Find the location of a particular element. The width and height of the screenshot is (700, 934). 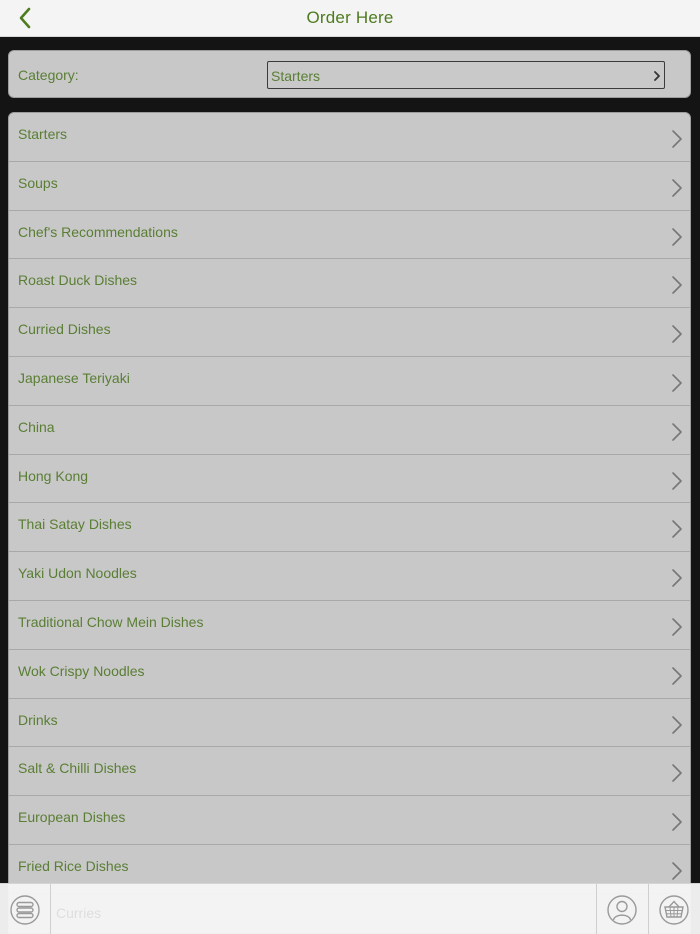

back-button is located at coordinates (25, 18).